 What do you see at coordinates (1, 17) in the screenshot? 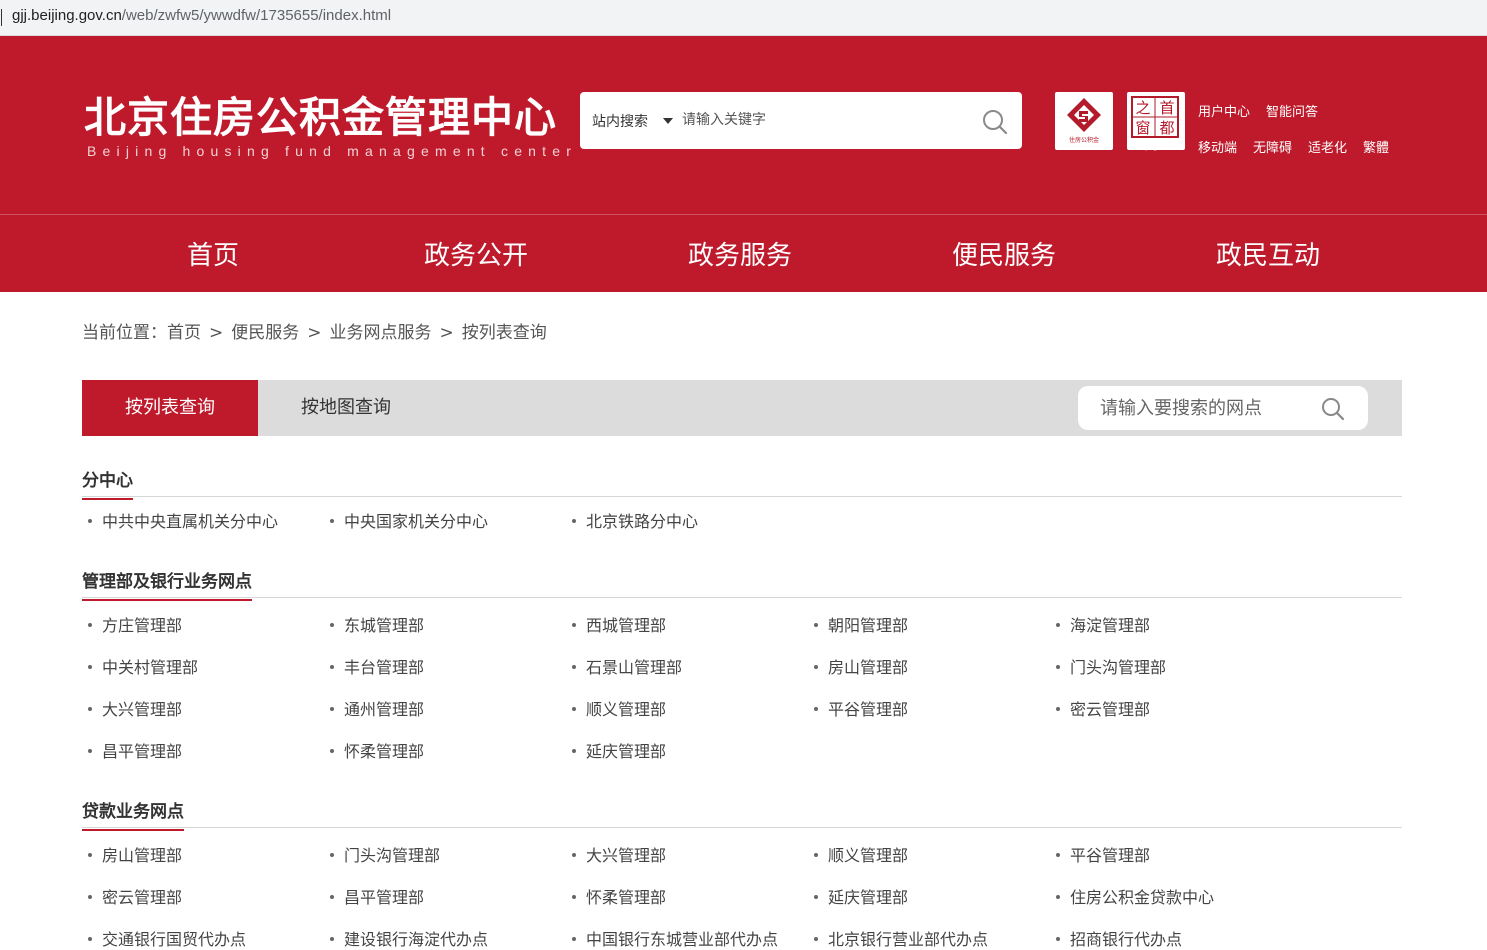
I see `text-cursor` at bounding box center [1, 17].